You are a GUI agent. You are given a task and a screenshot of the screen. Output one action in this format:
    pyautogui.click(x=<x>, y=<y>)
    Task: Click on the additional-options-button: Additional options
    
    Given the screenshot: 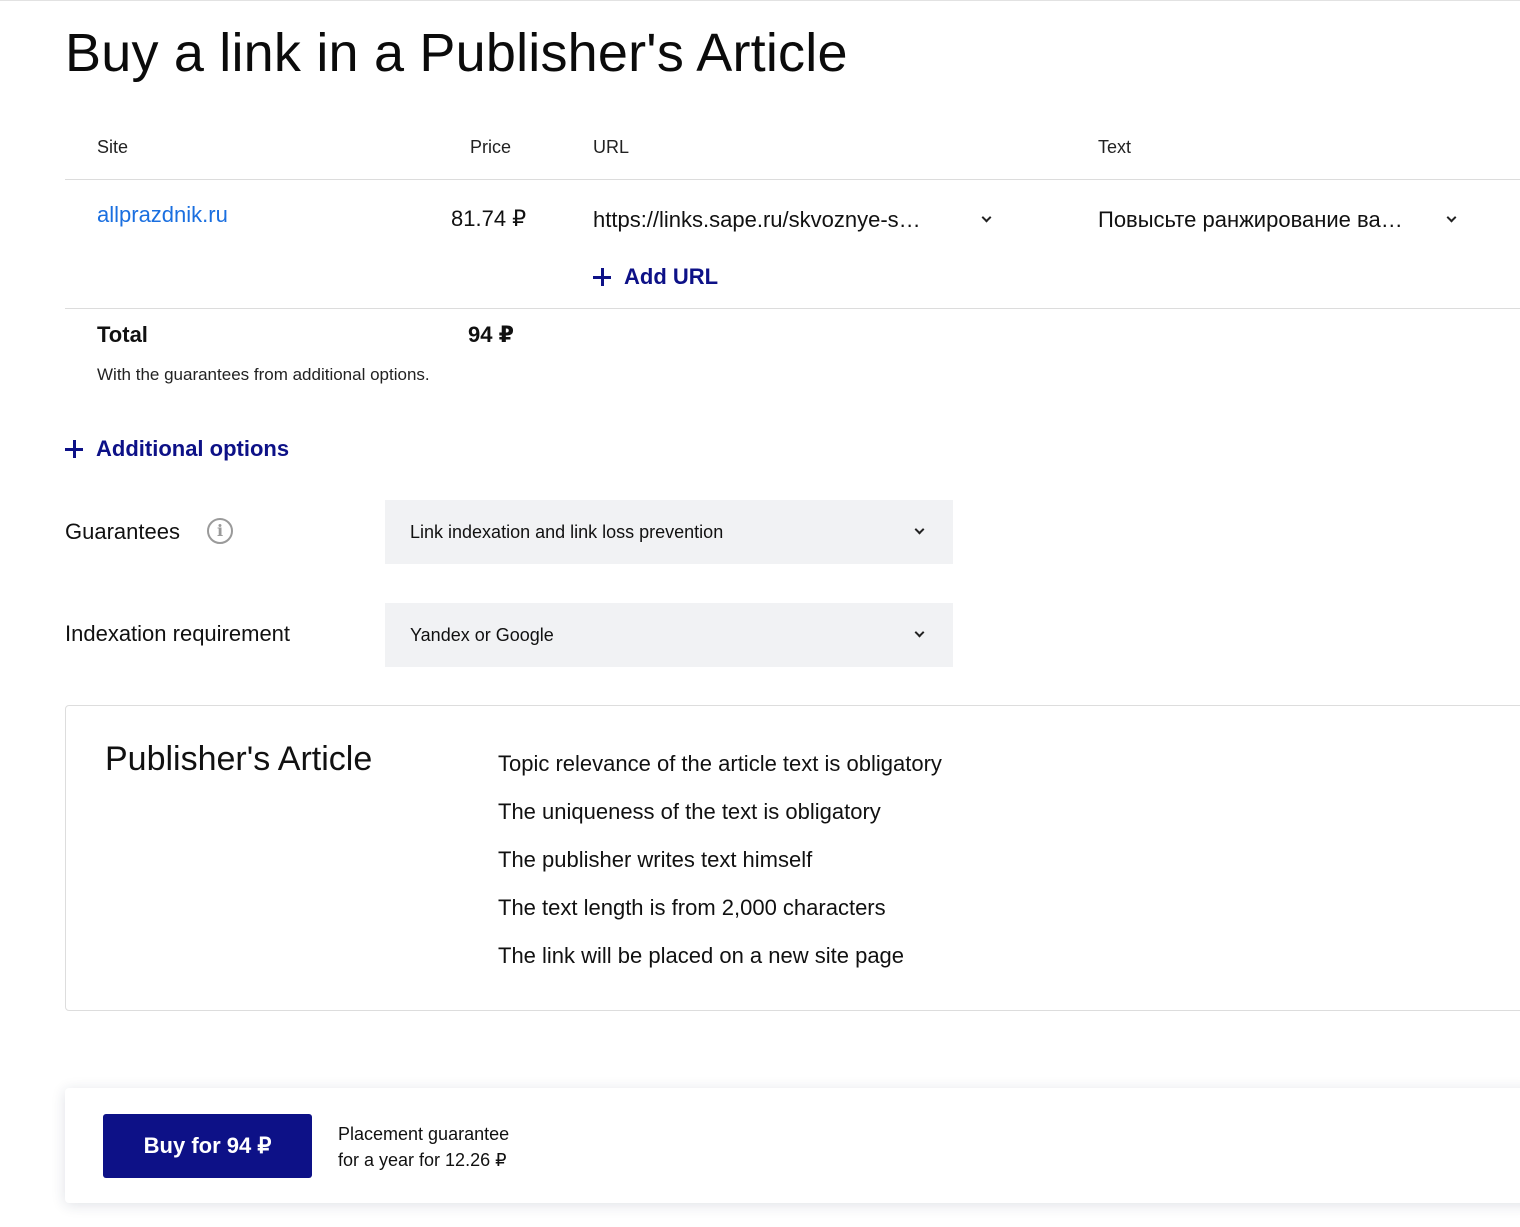 What is the action you would take?
    pyautogui.click(x=177, y=449)
    